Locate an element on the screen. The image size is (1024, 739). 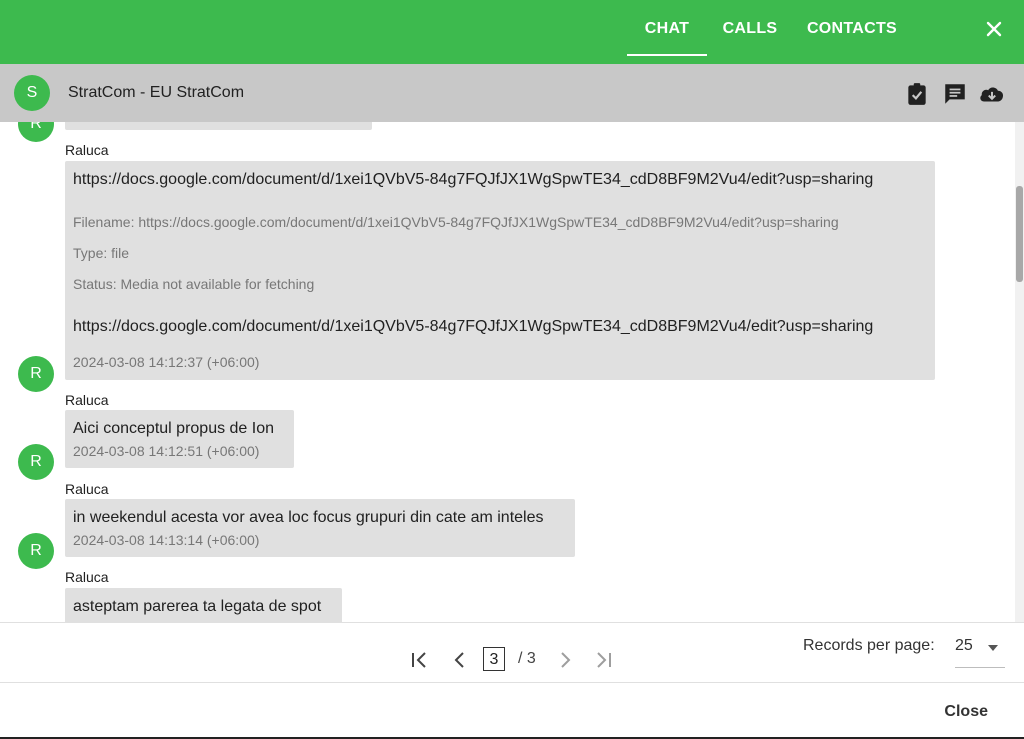
tab-contacts: CONTACTS is located at coordinates (852, 29).